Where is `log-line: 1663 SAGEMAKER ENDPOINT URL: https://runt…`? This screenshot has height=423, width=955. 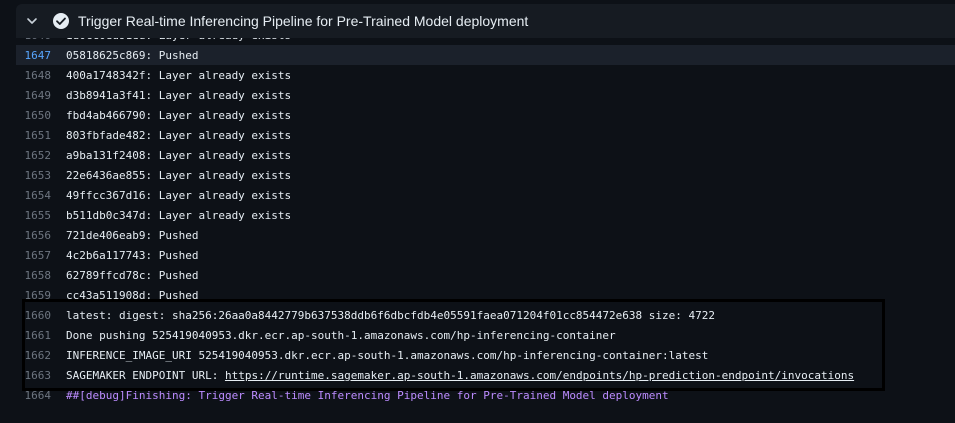
log-line: 1663 SAGEMAKER ENDPOINT URL: https://runt… is located at coordinates (485, 375).